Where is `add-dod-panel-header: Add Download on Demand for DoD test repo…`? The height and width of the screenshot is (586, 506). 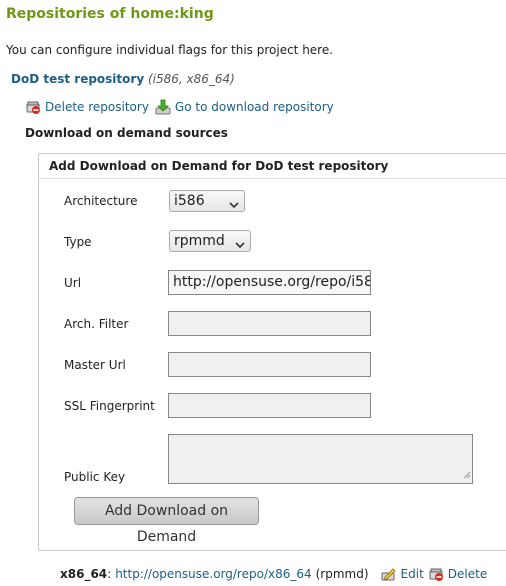
add-dod-panel-header: Add Download on Demand for DoD test repo… is located at coordinates (272, 166).